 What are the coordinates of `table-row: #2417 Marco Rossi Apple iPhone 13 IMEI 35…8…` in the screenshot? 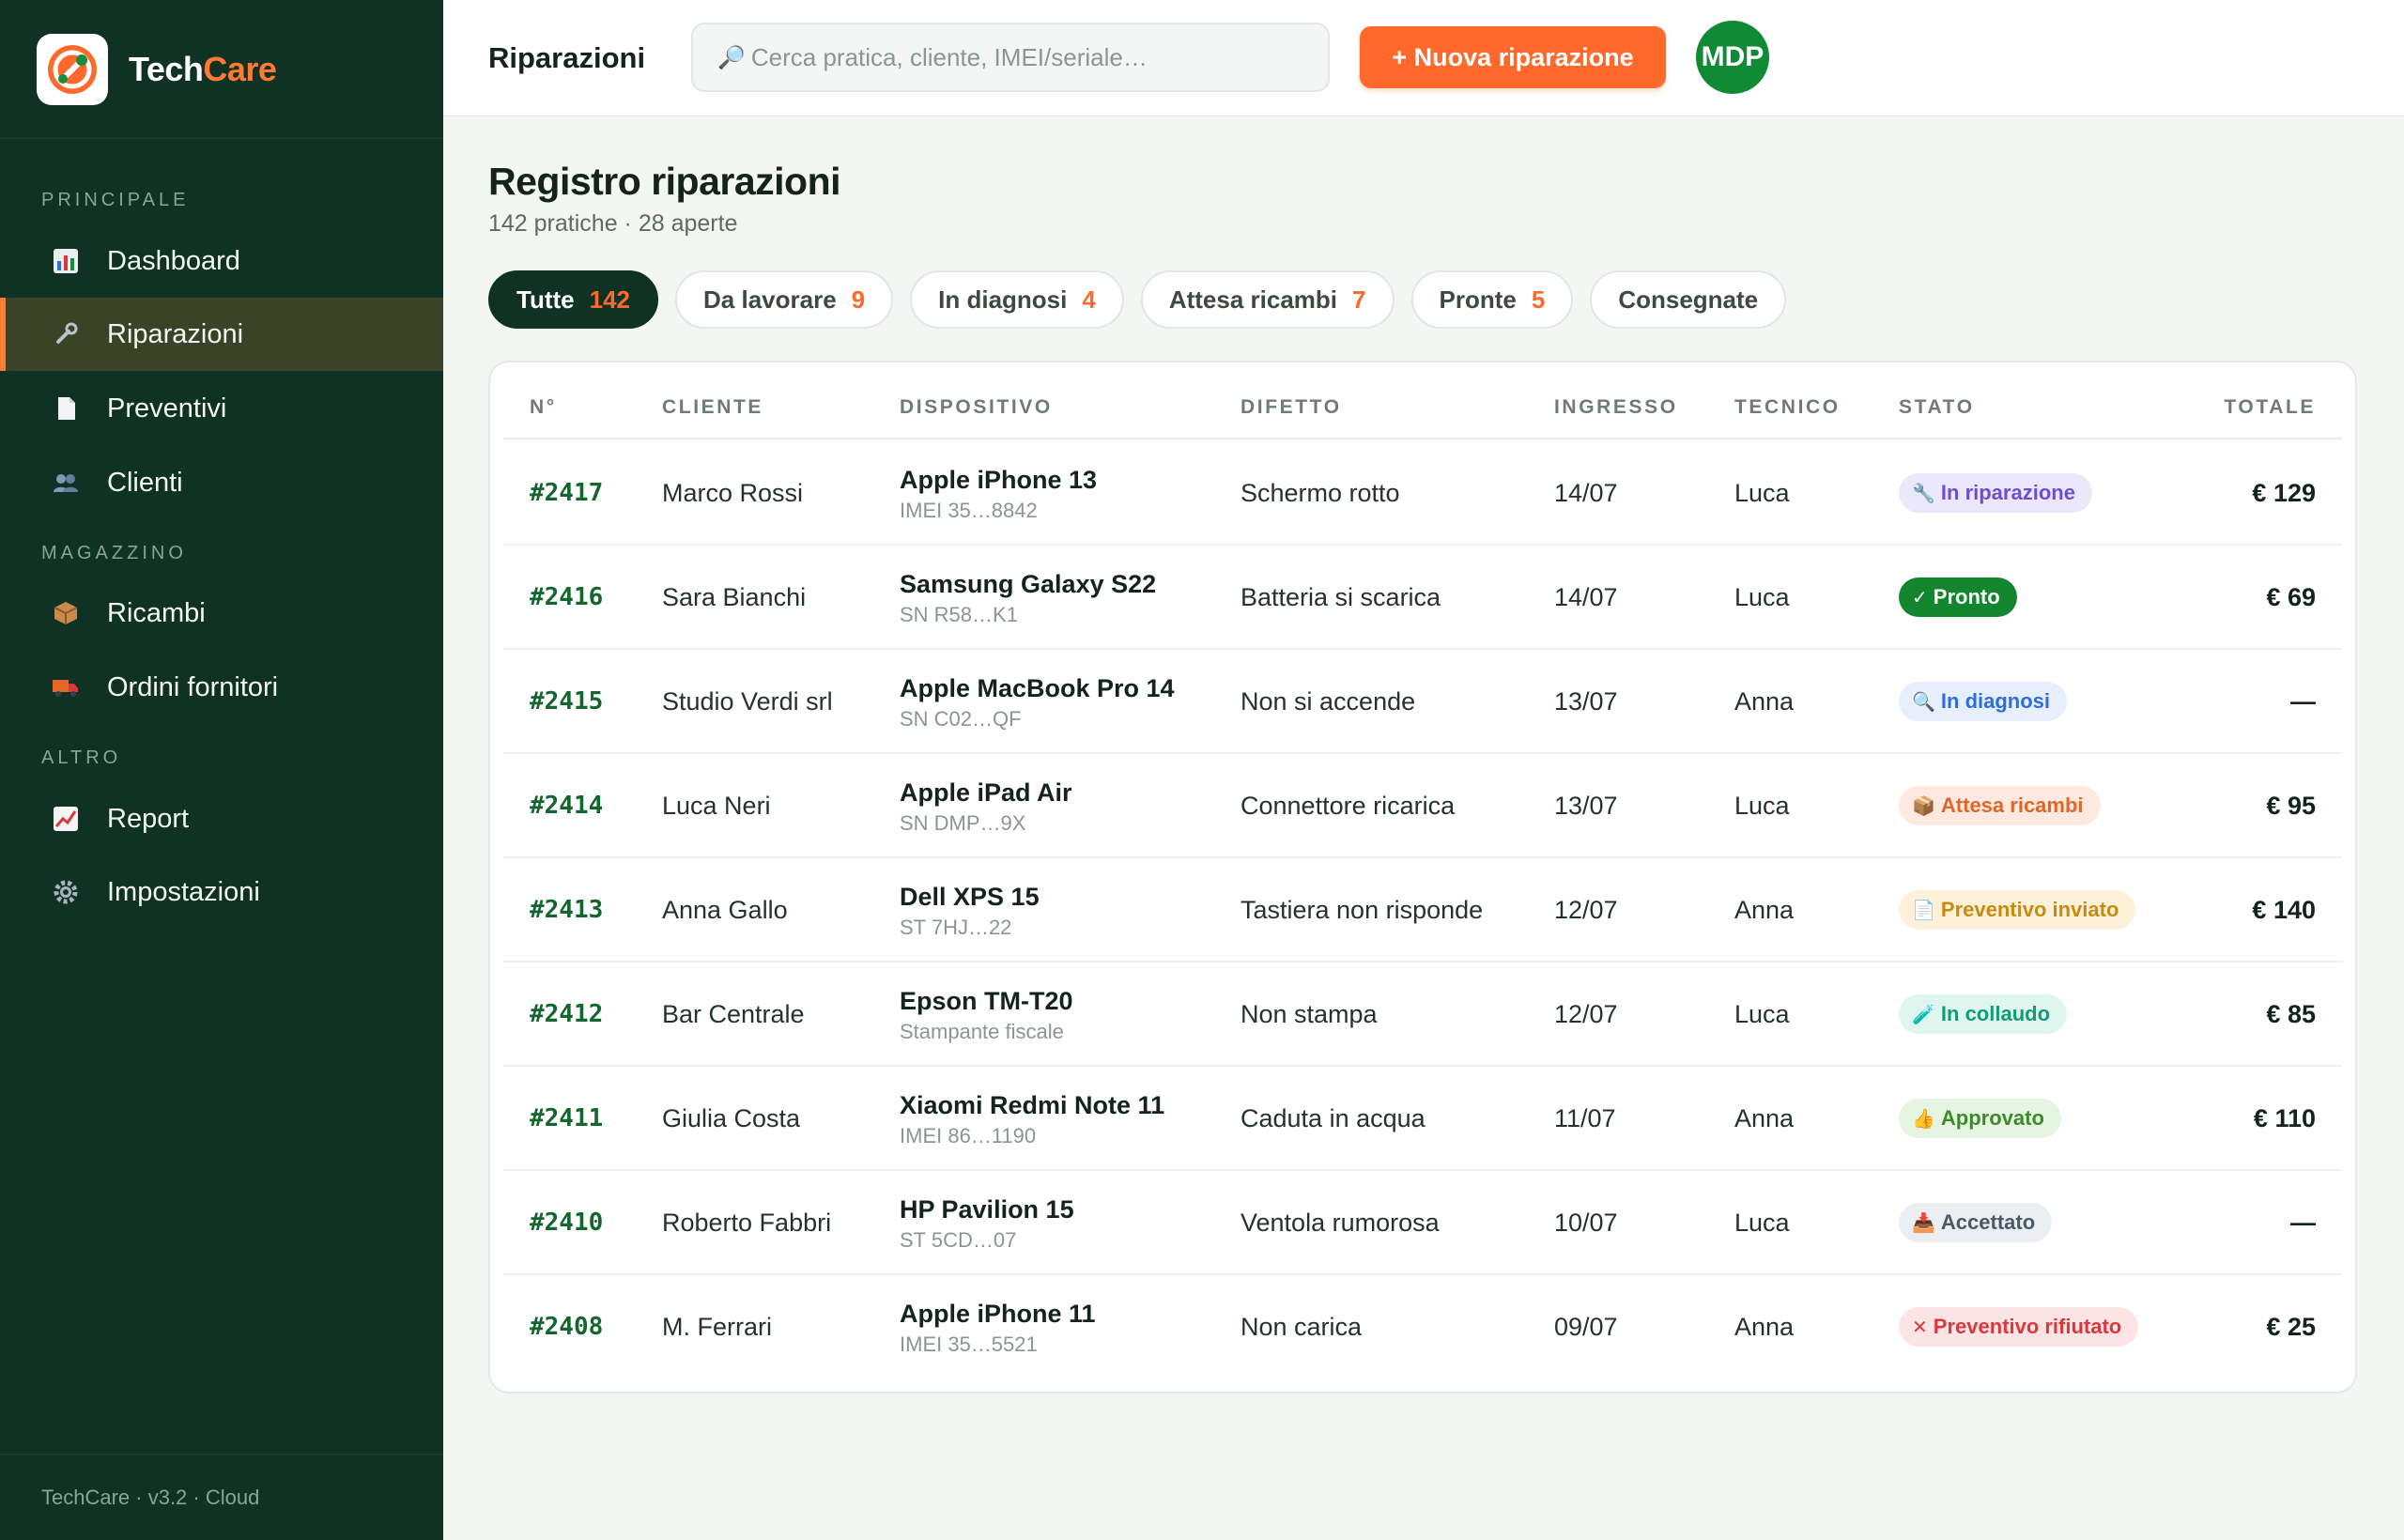 It's located at (1422, 493).